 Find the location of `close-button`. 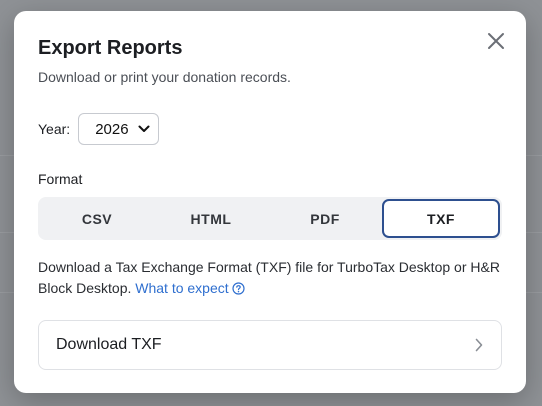

close-button is located at coordinates (496, 41).